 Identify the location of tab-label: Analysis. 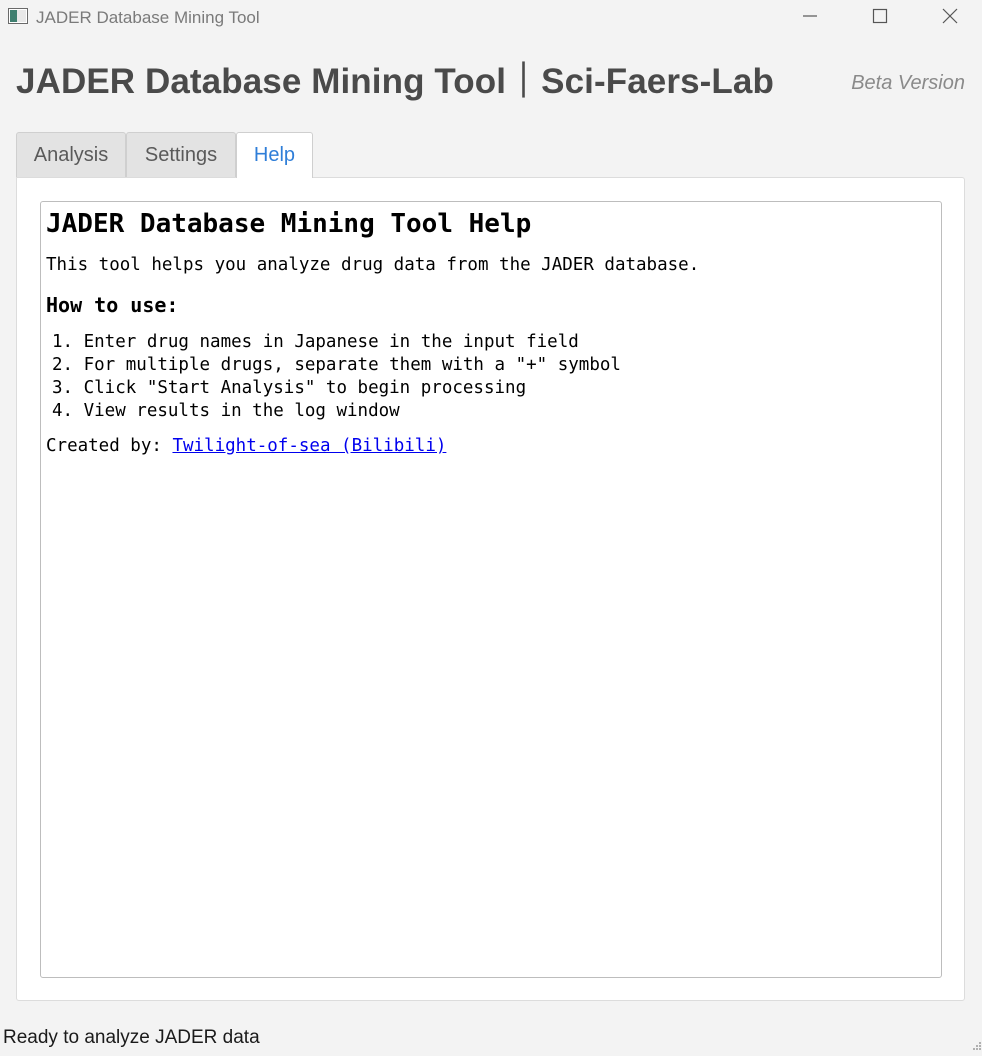
(71, 154).